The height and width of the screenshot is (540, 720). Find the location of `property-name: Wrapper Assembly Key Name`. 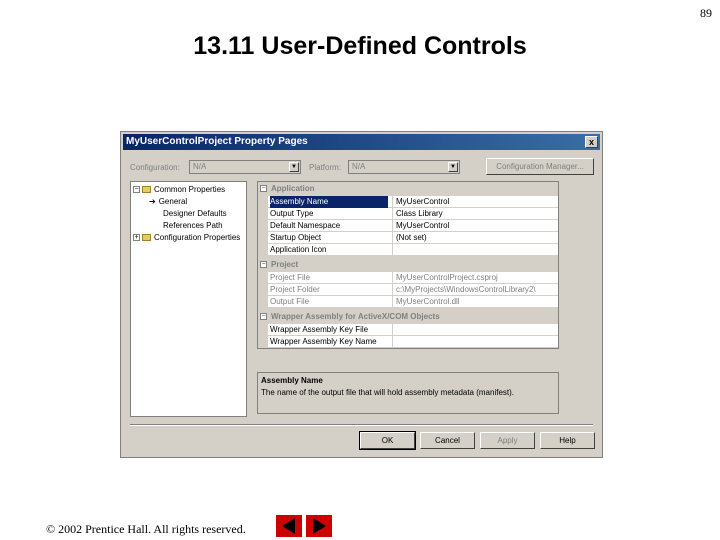

property-name: Wrapper Assembly Key Name is located at coordinates (323, 341).